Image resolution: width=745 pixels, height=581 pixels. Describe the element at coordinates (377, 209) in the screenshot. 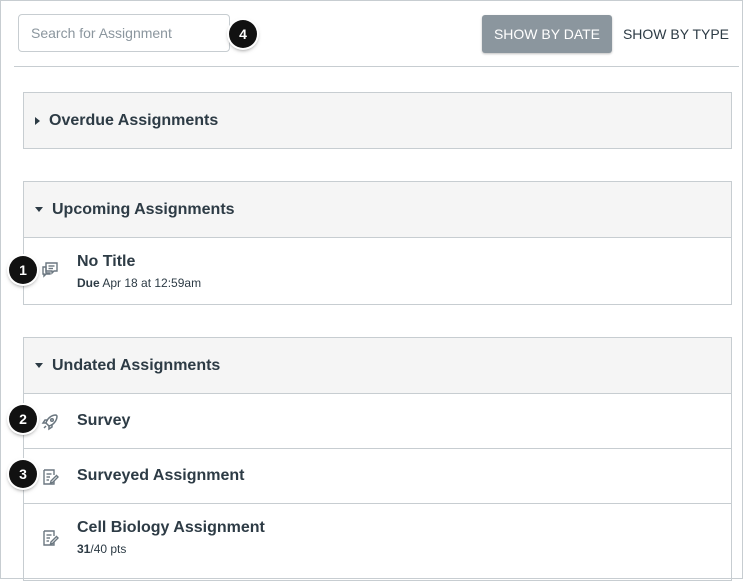

I see `upcoming-assignments-header: Upcoming Assignments` at that location.